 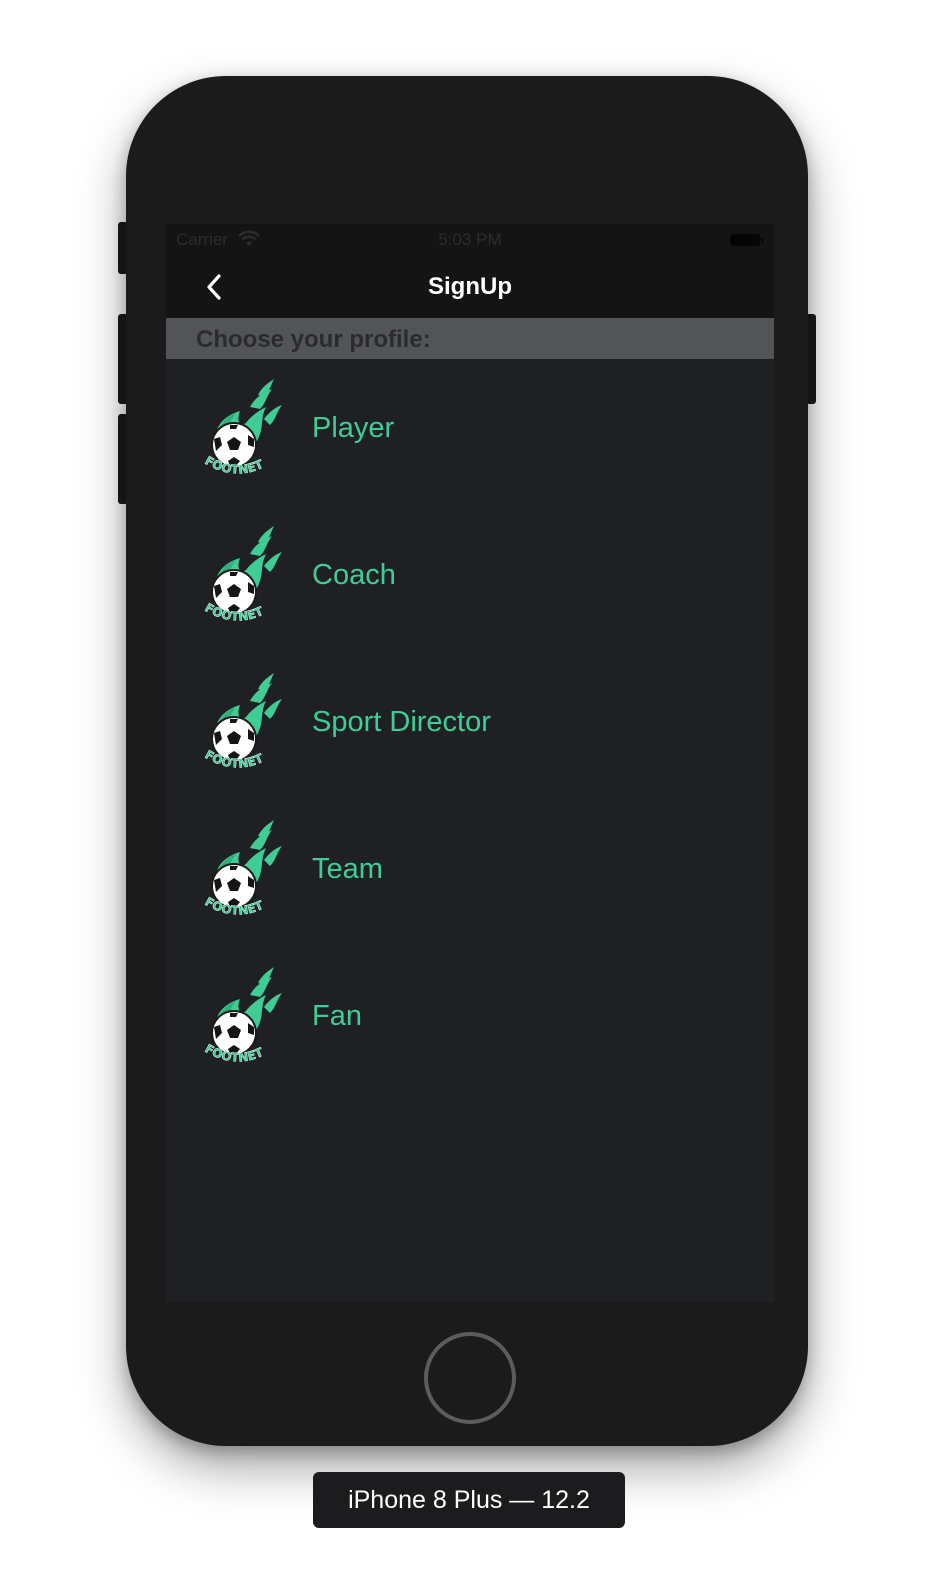 I want to click on navigation-bar: SignUp, so click(x=470, y=287).